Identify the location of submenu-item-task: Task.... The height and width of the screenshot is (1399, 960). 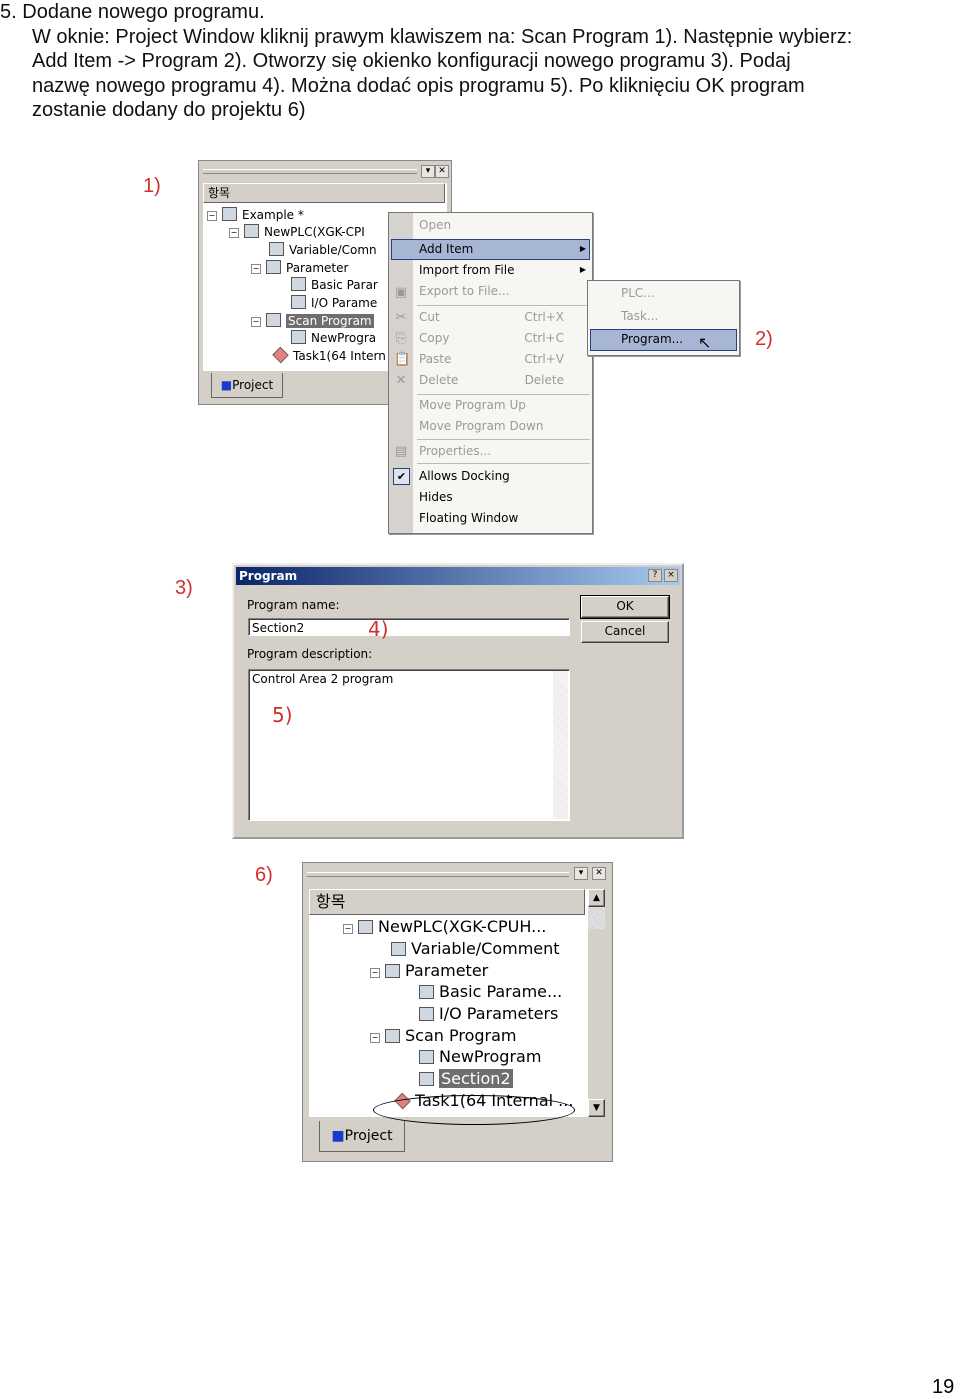
(677, 316).